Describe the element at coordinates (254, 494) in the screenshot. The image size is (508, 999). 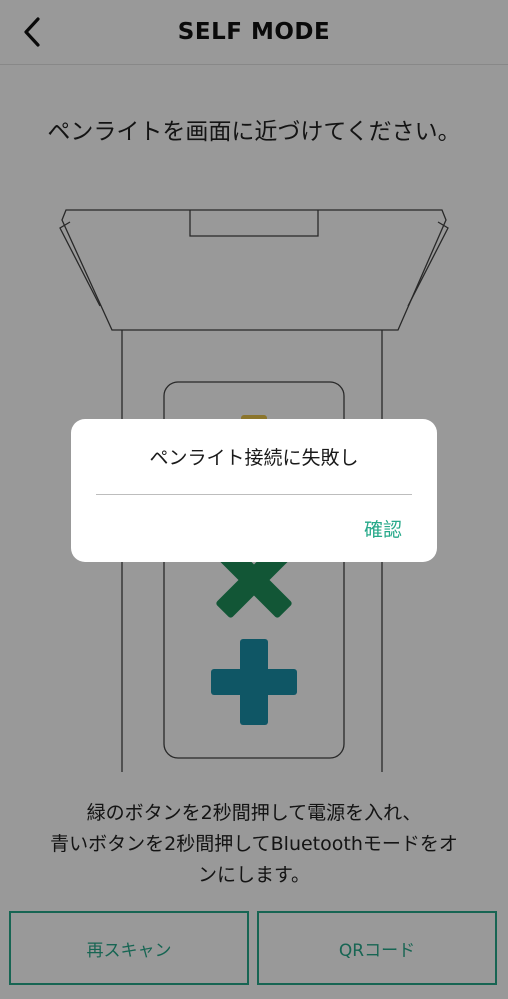
I see `dialog-divider` at that location.